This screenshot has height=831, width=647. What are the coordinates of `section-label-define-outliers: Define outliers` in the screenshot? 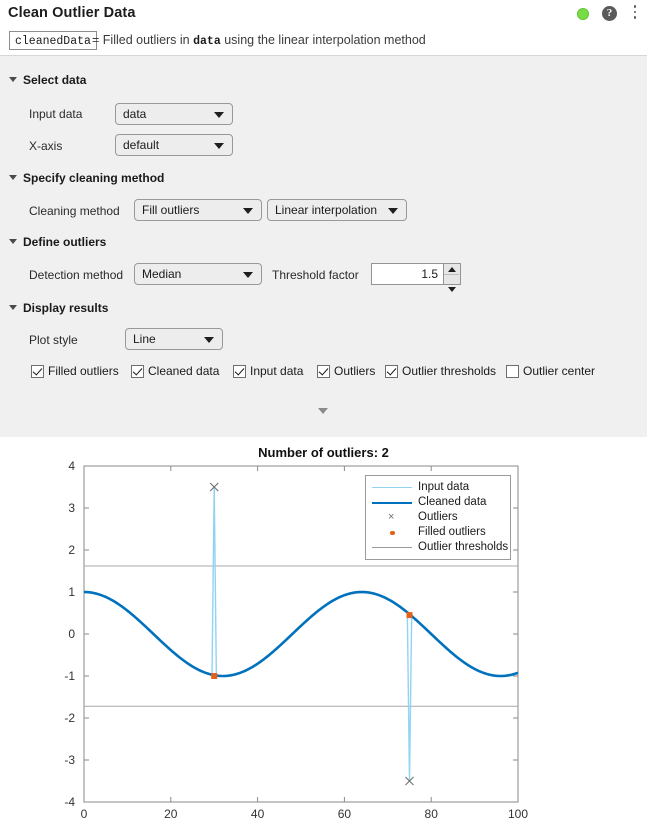 It's located at (65, 242).